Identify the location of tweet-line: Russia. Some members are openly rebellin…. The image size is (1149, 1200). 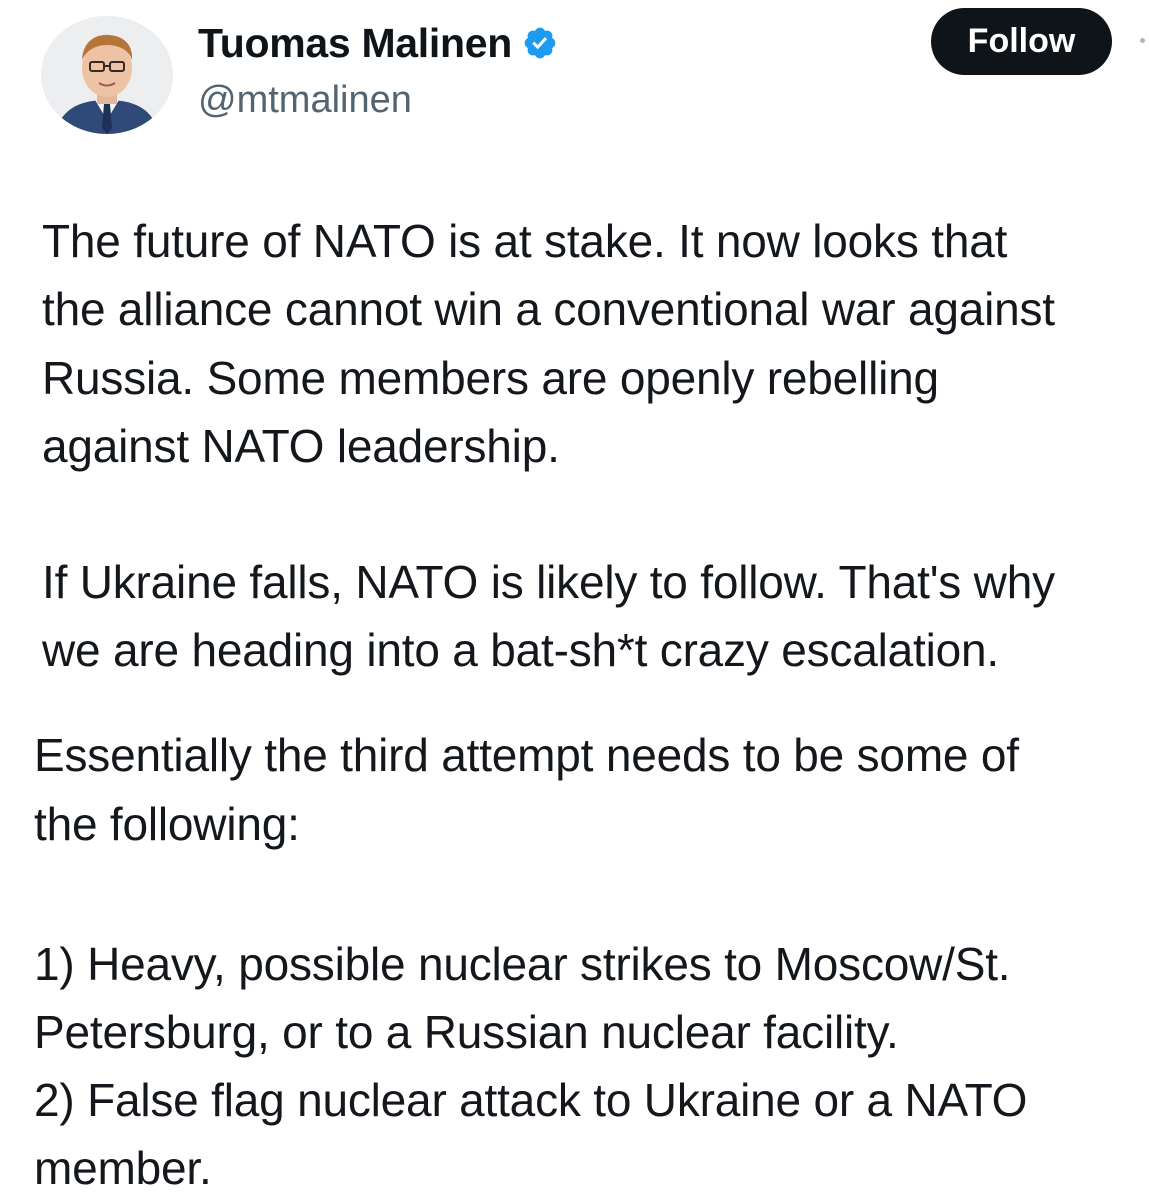
(490, 378).